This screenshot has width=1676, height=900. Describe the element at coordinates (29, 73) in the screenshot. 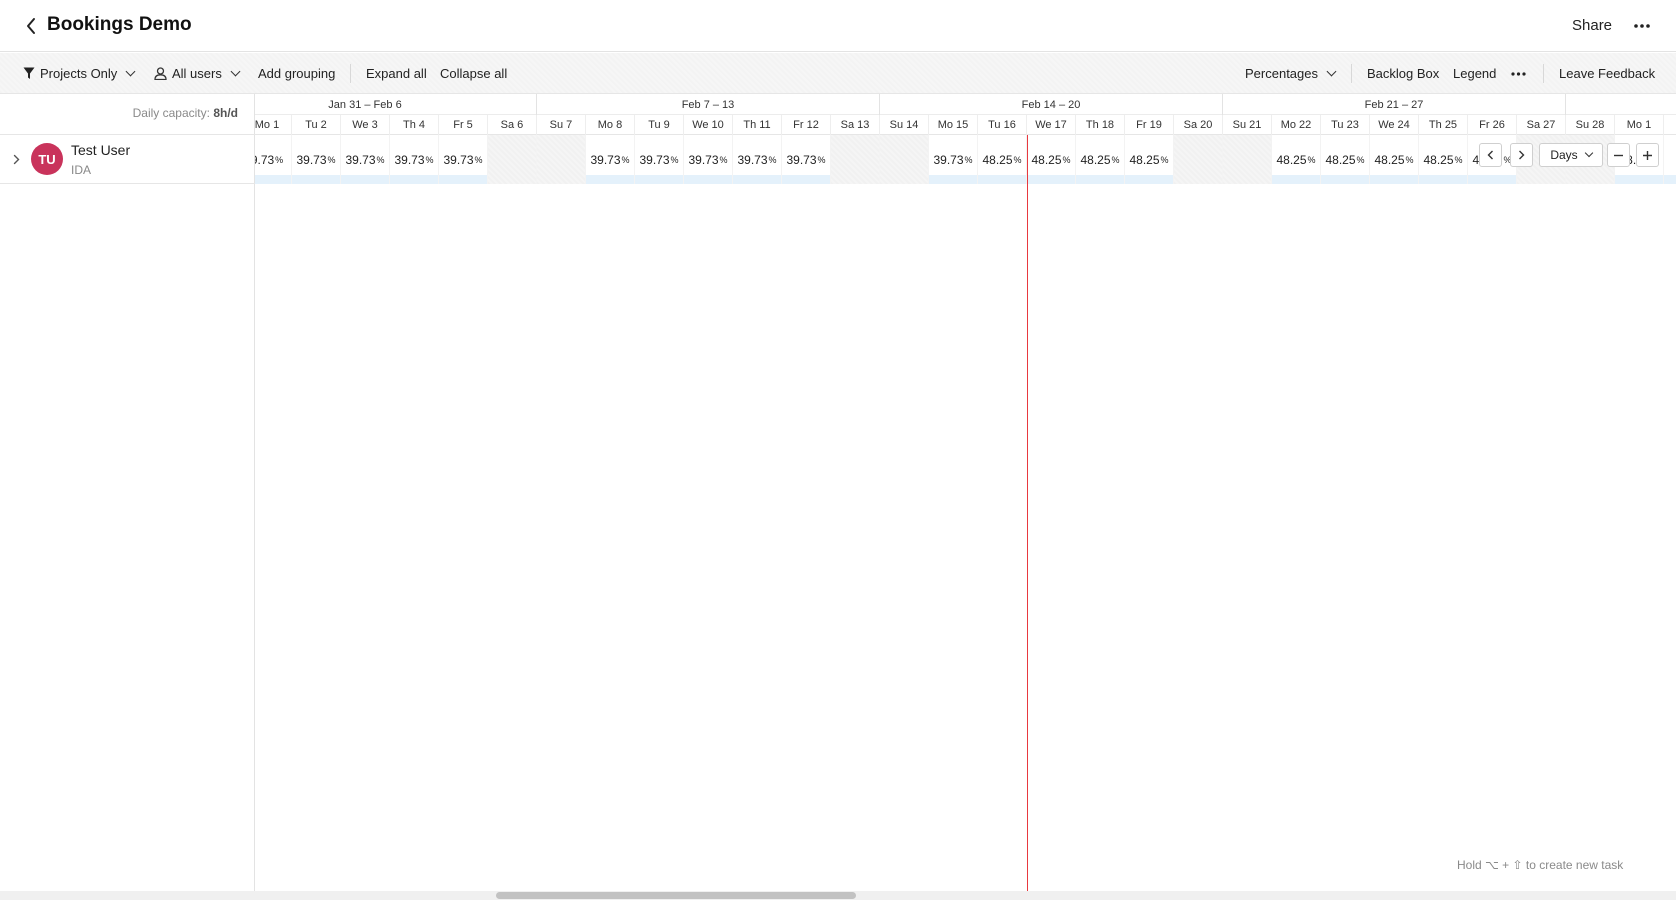

I see `filter-icon` at that location.